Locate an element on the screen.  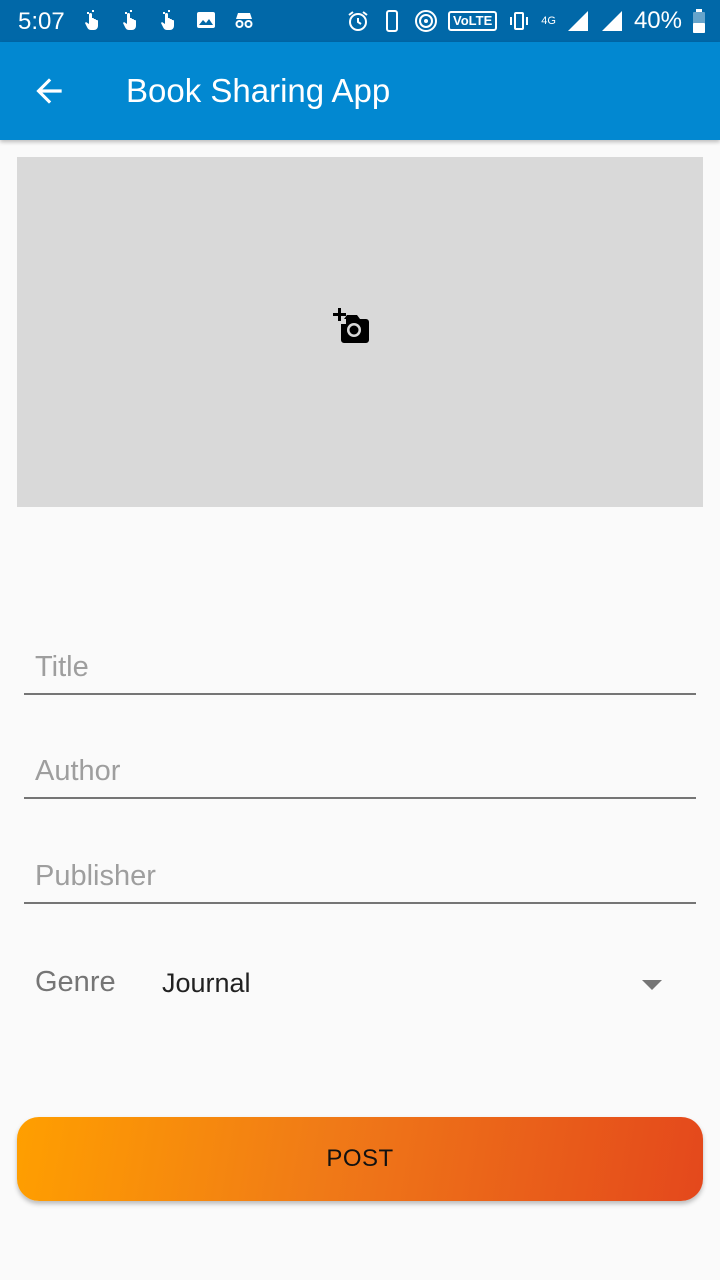
post-button: POST is located at coordinates (360, 1159).